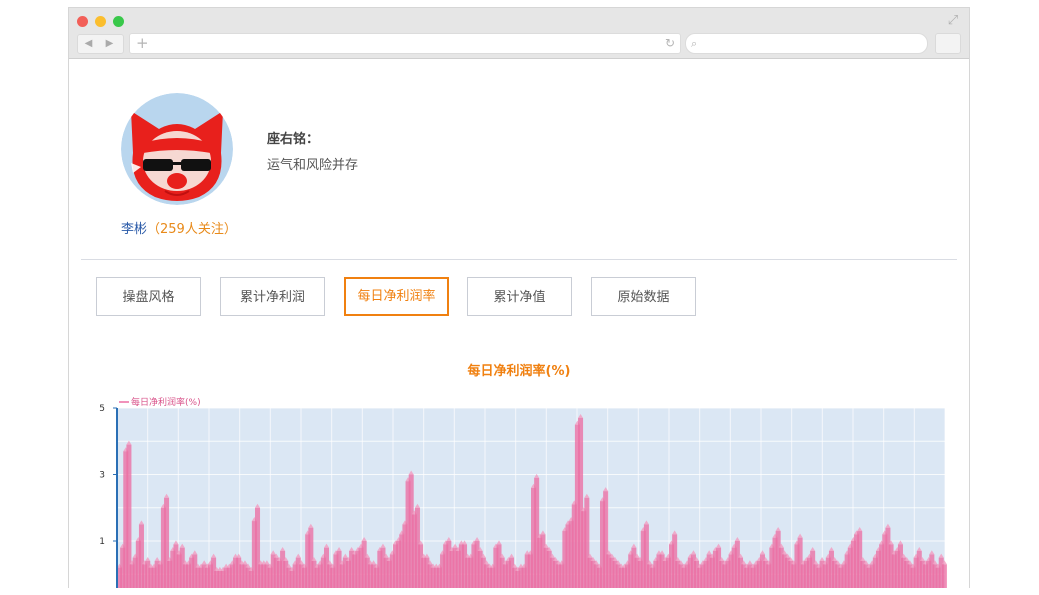 The image size is (1039, 595). I want to click on forward-icon: ▶, so click(109, 44).